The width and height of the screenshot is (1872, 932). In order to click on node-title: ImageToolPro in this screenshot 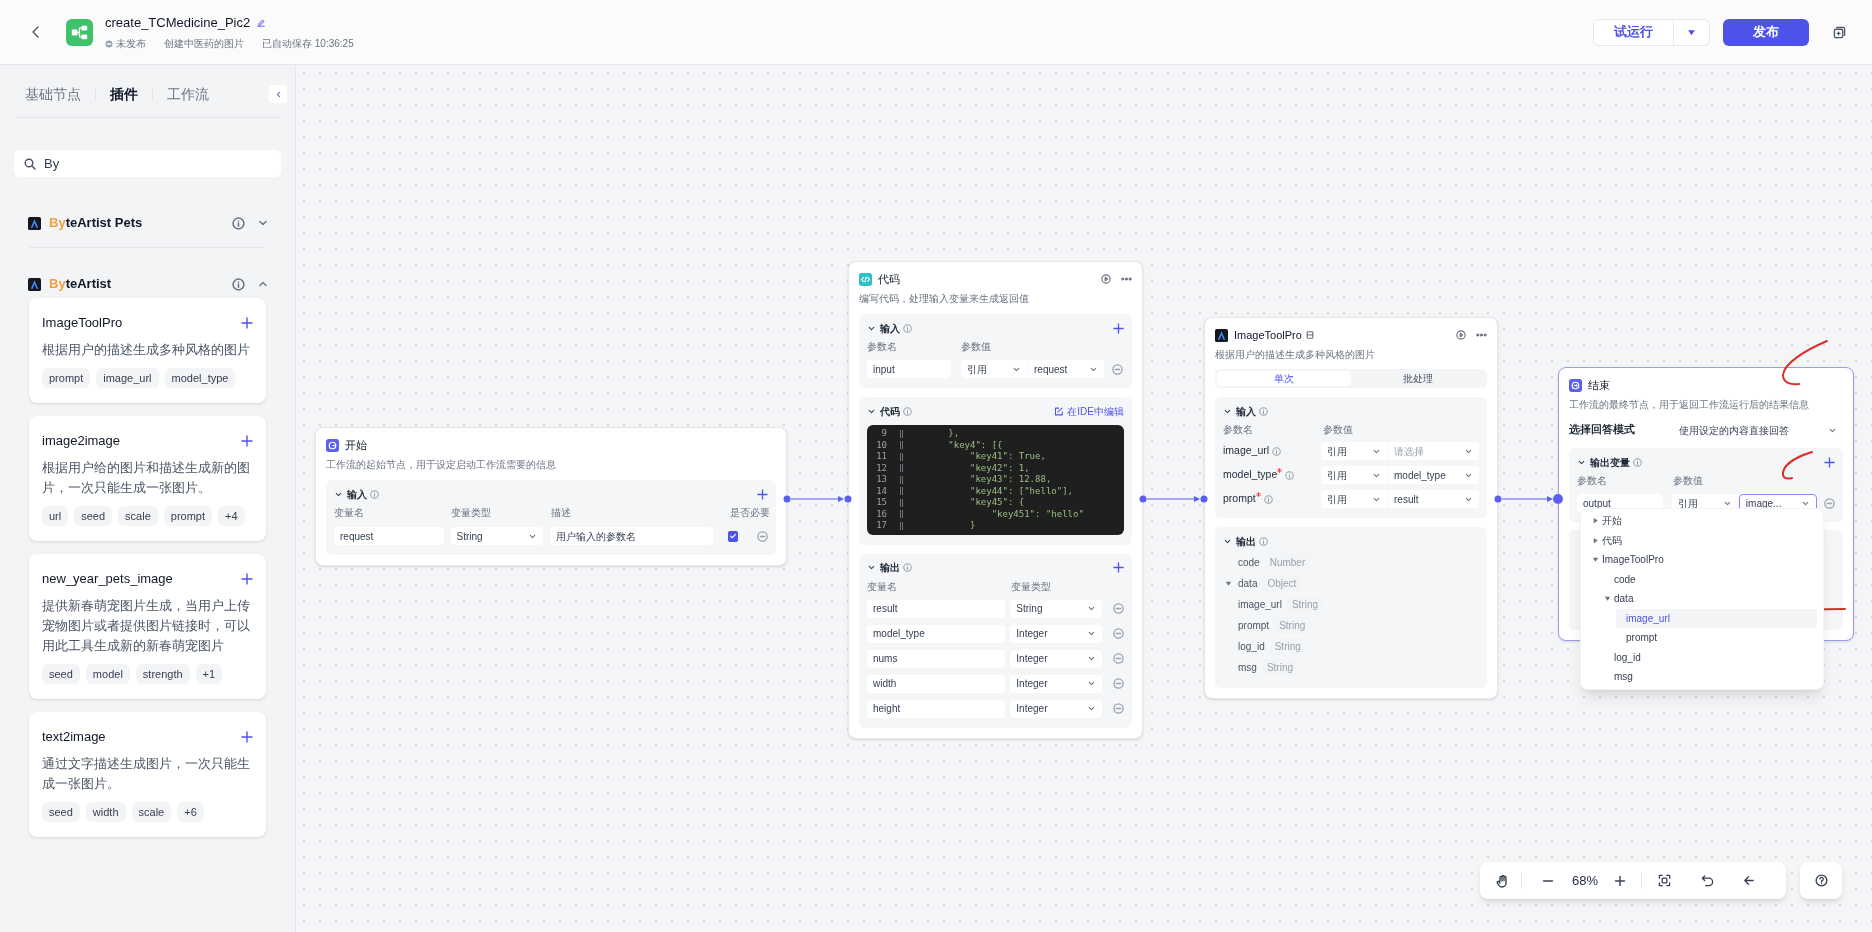, I will do `click(1268, 335)`.